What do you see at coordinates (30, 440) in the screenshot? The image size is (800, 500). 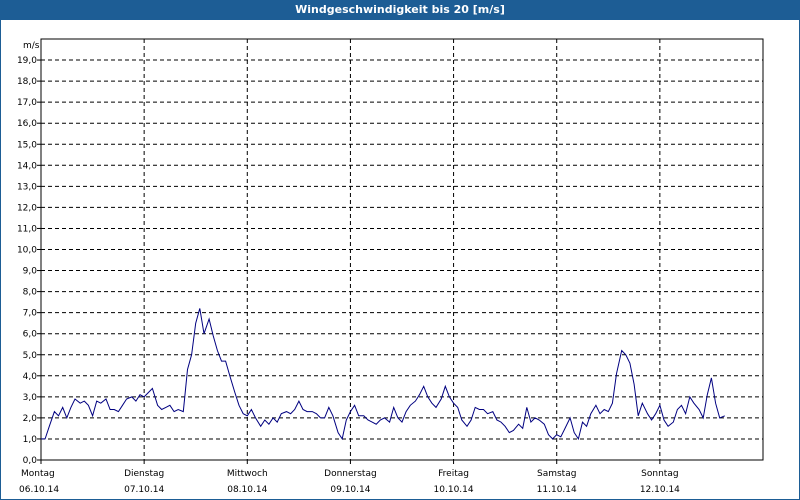 I see `y-tick-label: 1,0` at bounding box center [30, 440].